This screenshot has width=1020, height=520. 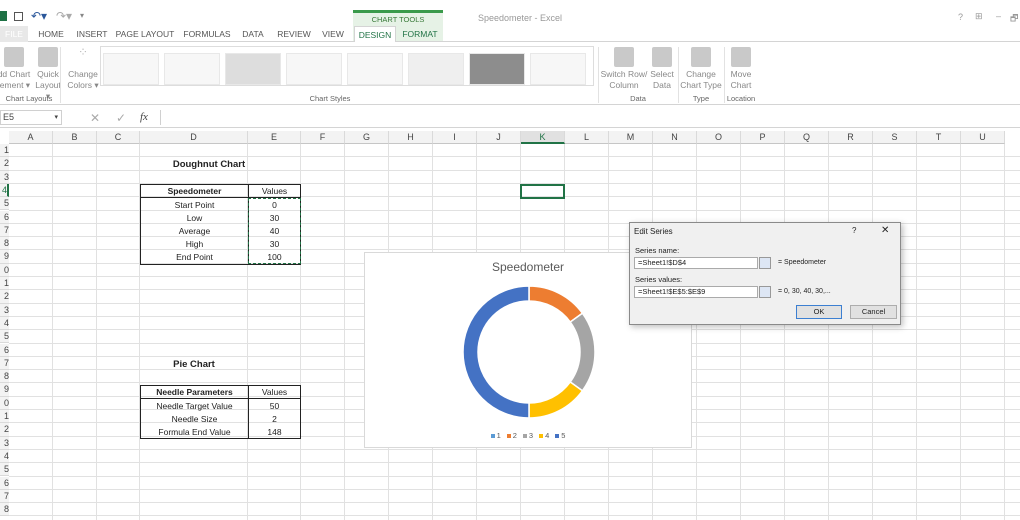 I want to click on column-header-g: G, so click(x=367, y=137).